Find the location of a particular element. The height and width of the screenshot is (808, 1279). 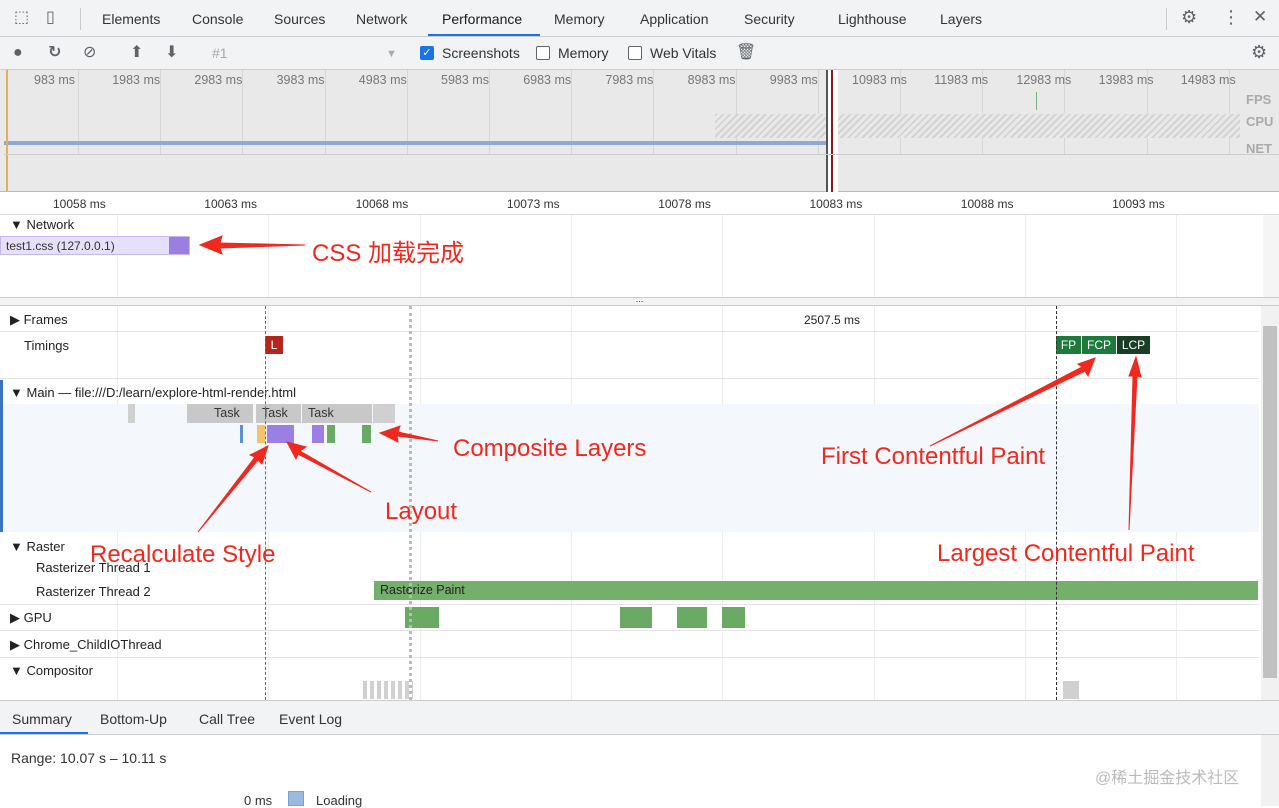

active-bottom-tab-indicator is located at coordinates (44, 733).